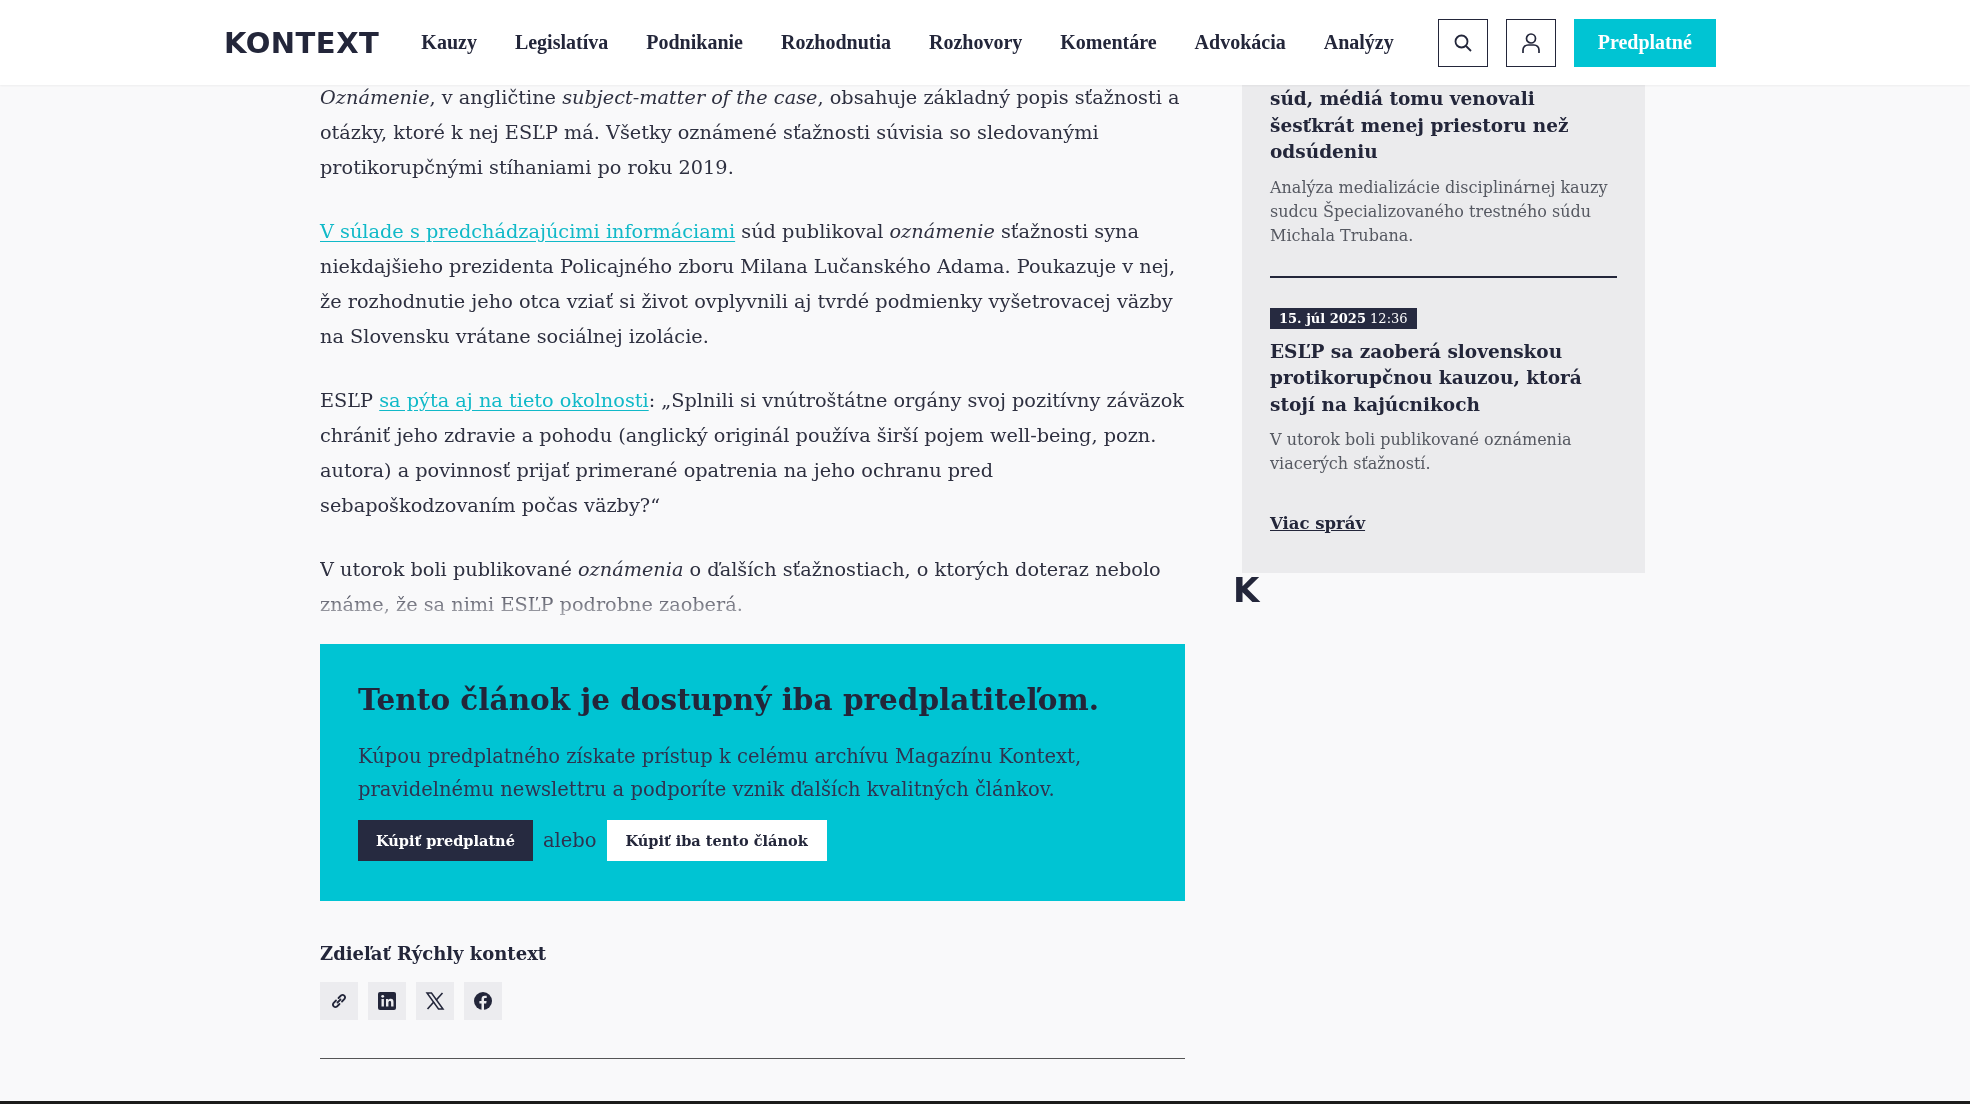 This screenshot has height=1104, width=1970. I want to click on facebook-share-button, so click(483, 1001).